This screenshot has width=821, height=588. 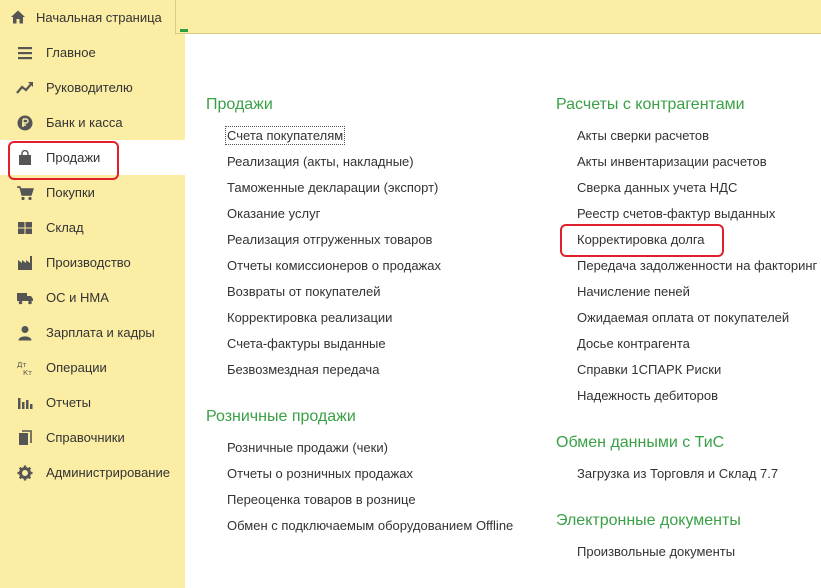 I want to click on sidebar-item-label: ОС и НМА, so click(x=77, y=297).